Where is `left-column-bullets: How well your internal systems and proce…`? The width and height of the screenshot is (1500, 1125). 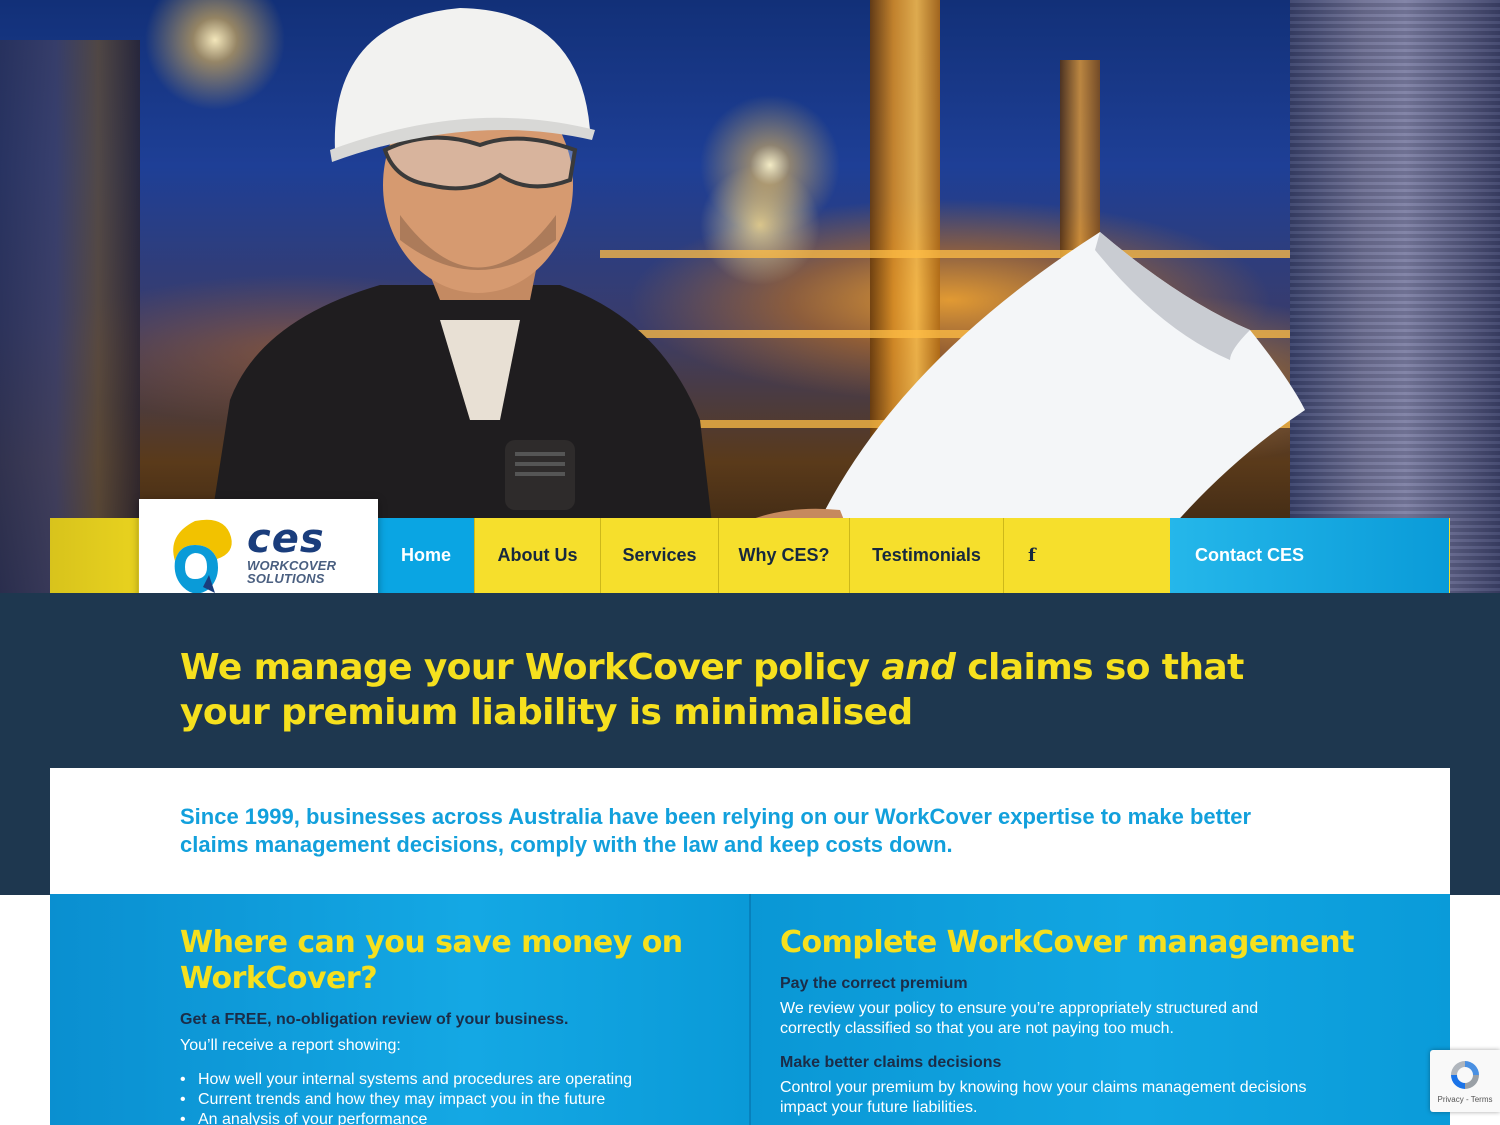 left-column-bullets: How well your internal systems and proce… is located at coordinates (406, 1097).